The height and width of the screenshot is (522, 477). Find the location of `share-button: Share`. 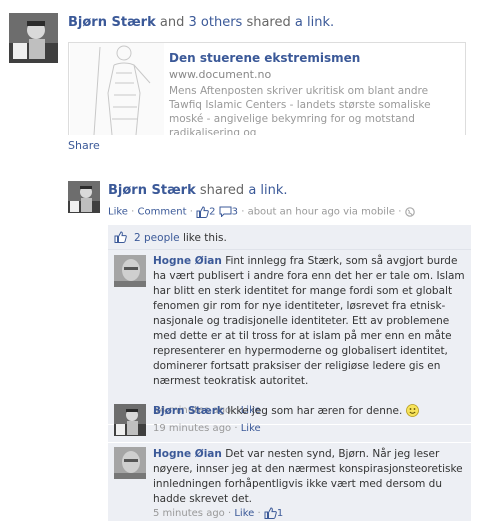

share-button: Share is located at coordinates (84, 145).